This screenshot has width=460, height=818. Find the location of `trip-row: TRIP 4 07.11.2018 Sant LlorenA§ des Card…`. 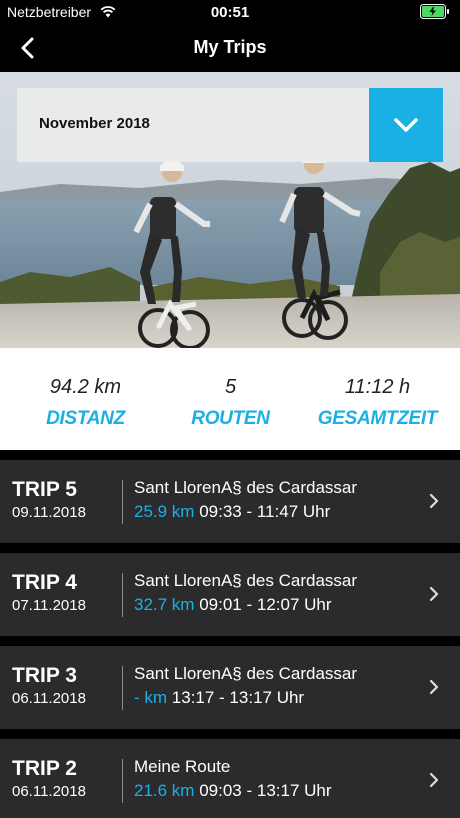

trip-row: TRIP 4 07.11.2018 Sant LlorenA§ des Card… is located at coordinates (230, 594).